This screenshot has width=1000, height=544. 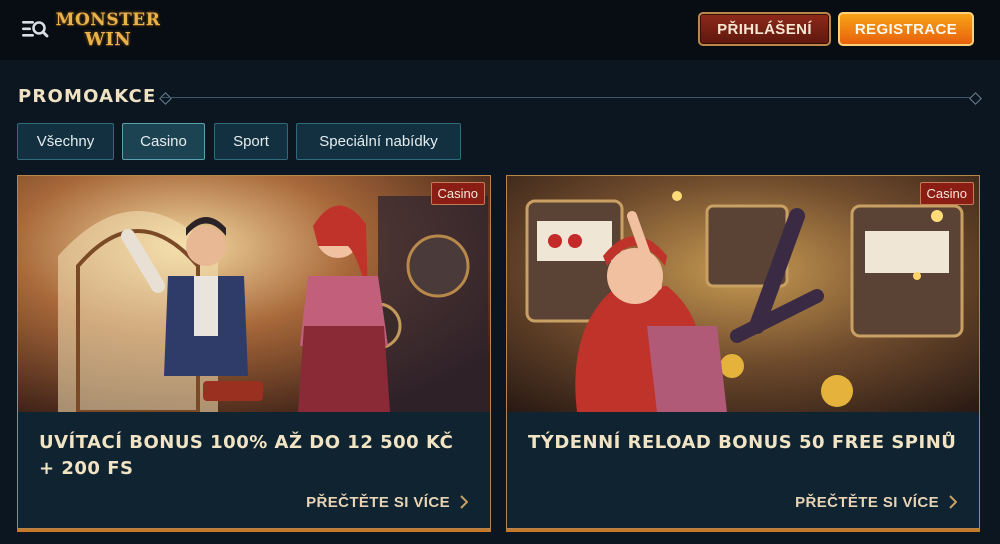 I want to click on page-title: PROMOAKCE, so click(x=87, y=96).